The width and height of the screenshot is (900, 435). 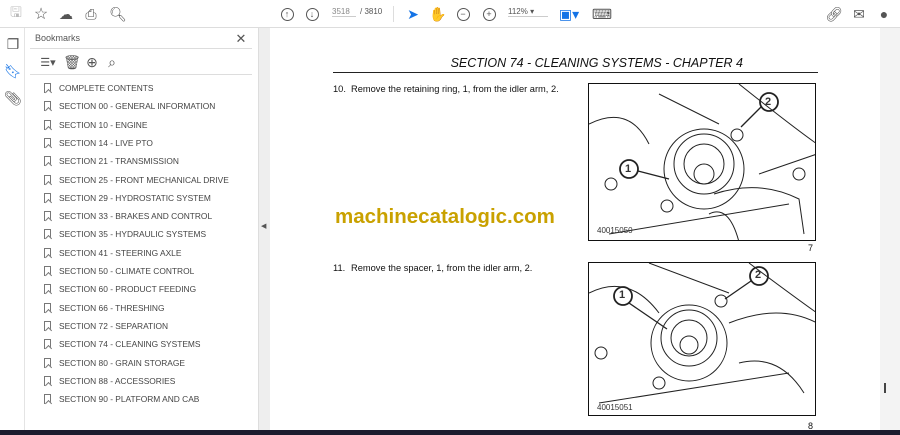 What do you see at coordinates (13, 98) in the screenshot?
I see `attachments-icon: 📎︎` at bounding box center [13, 98].